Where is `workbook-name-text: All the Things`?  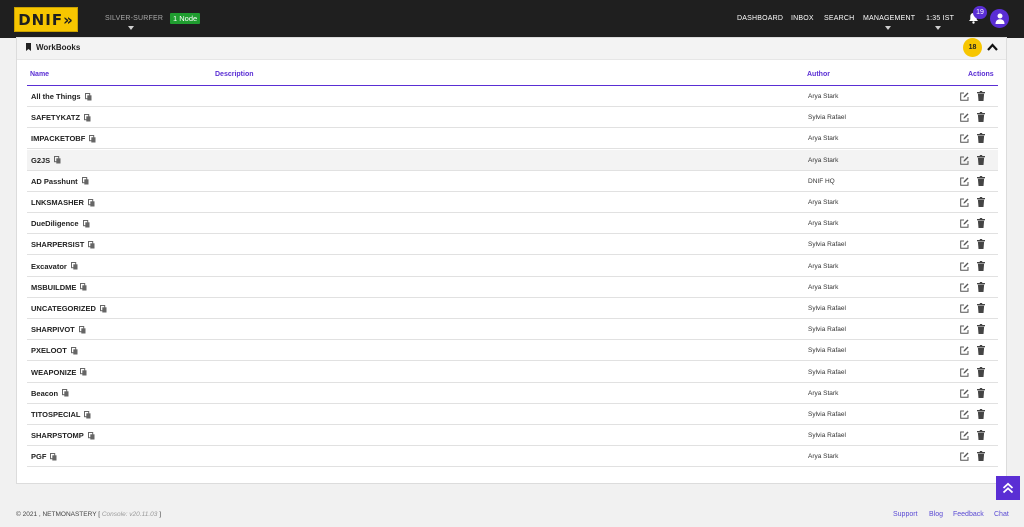 workbook-name-text: All the Things is located at coordinates (56, 96).